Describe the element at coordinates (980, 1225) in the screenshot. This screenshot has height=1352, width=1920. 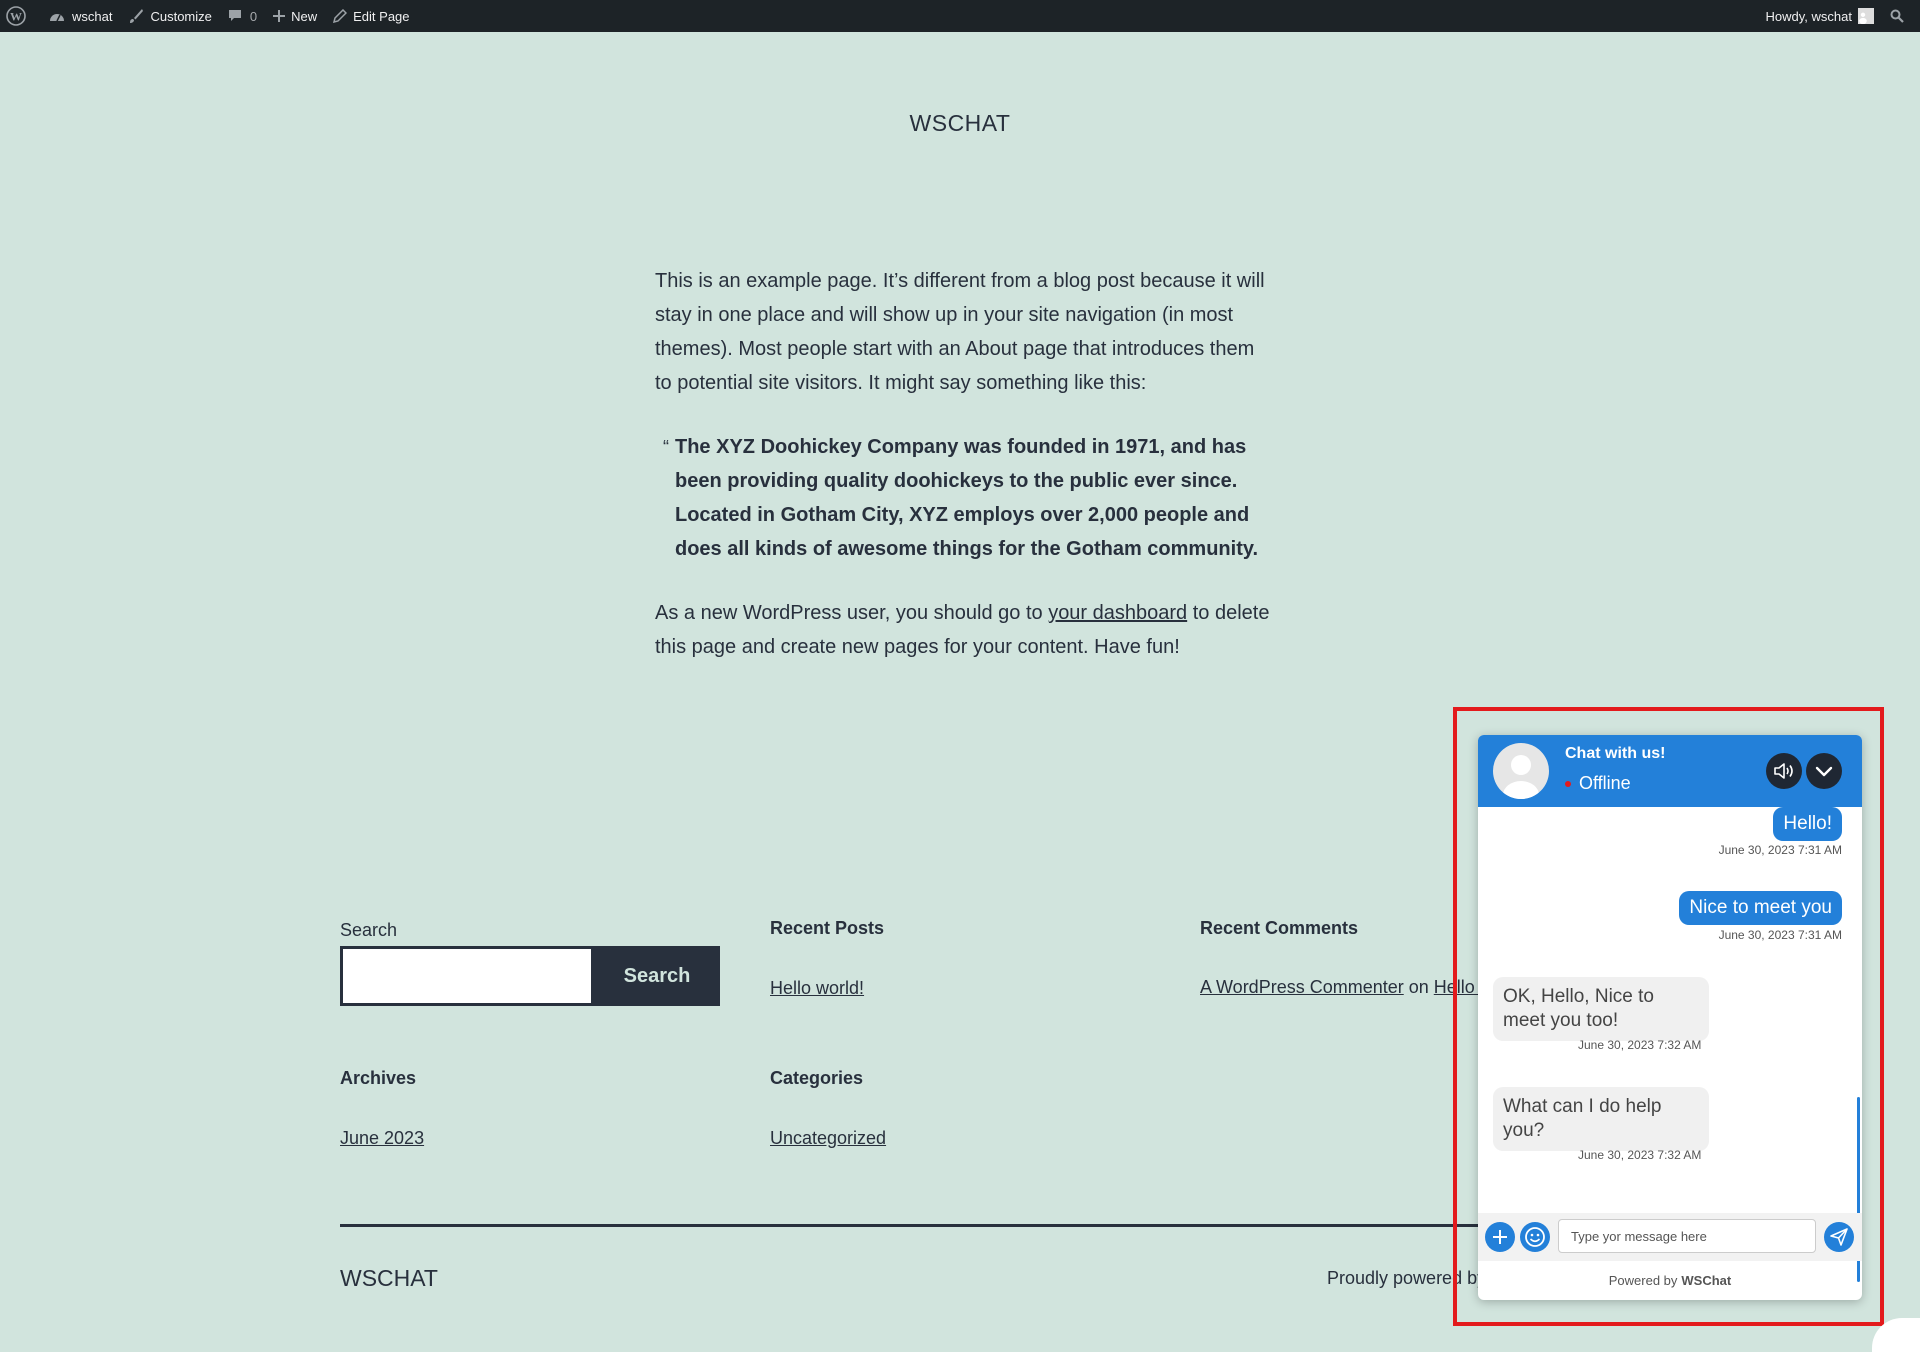
I see `footer-divider` at that location.